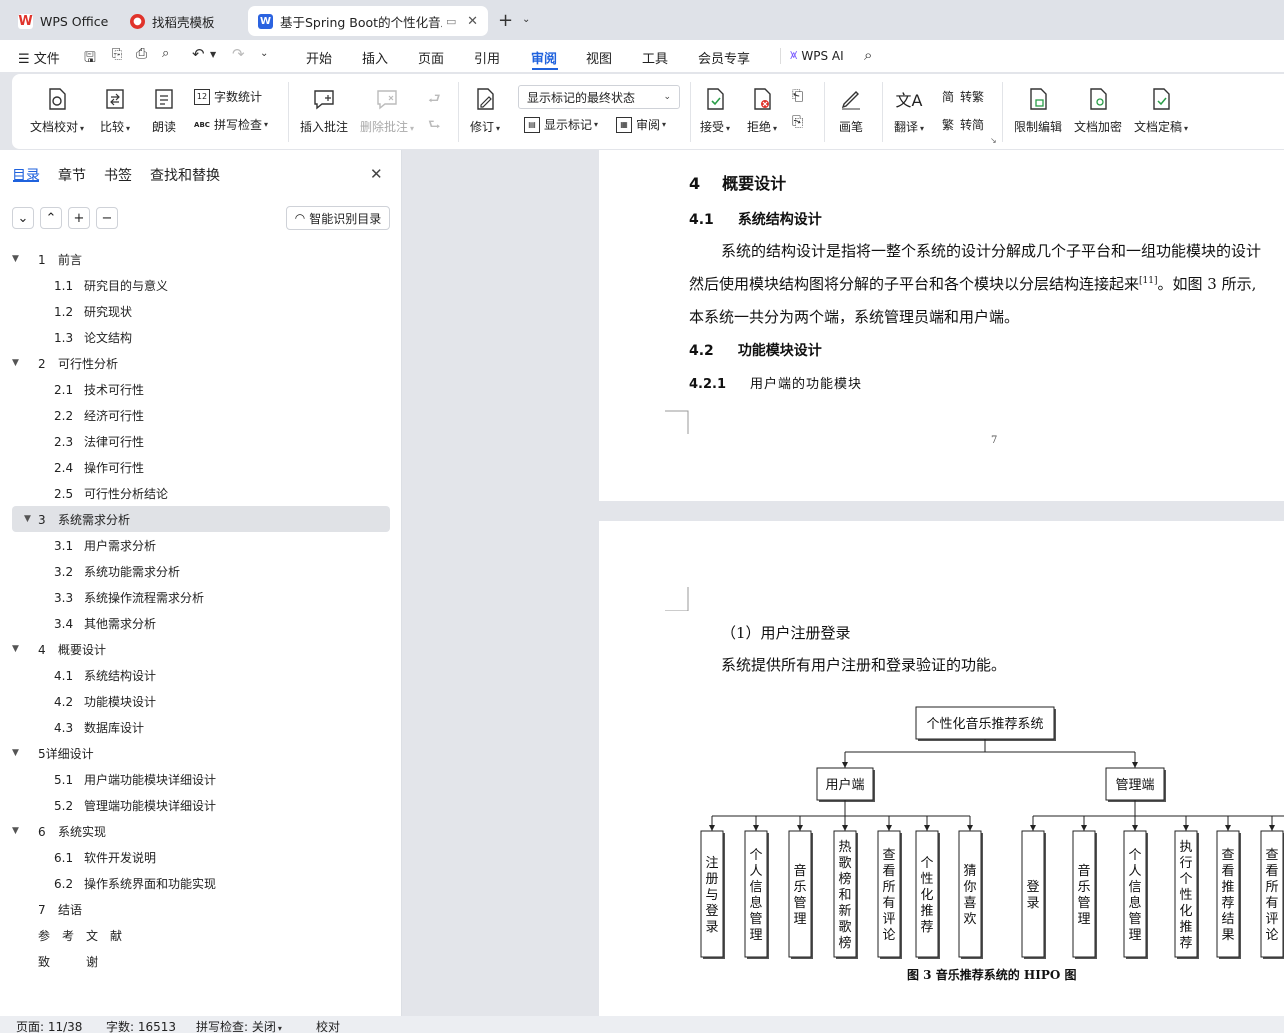 The width and height of the screenshot is (1284, 1033). I want to click on close-pane-icon: ✕, so click(376, 174).